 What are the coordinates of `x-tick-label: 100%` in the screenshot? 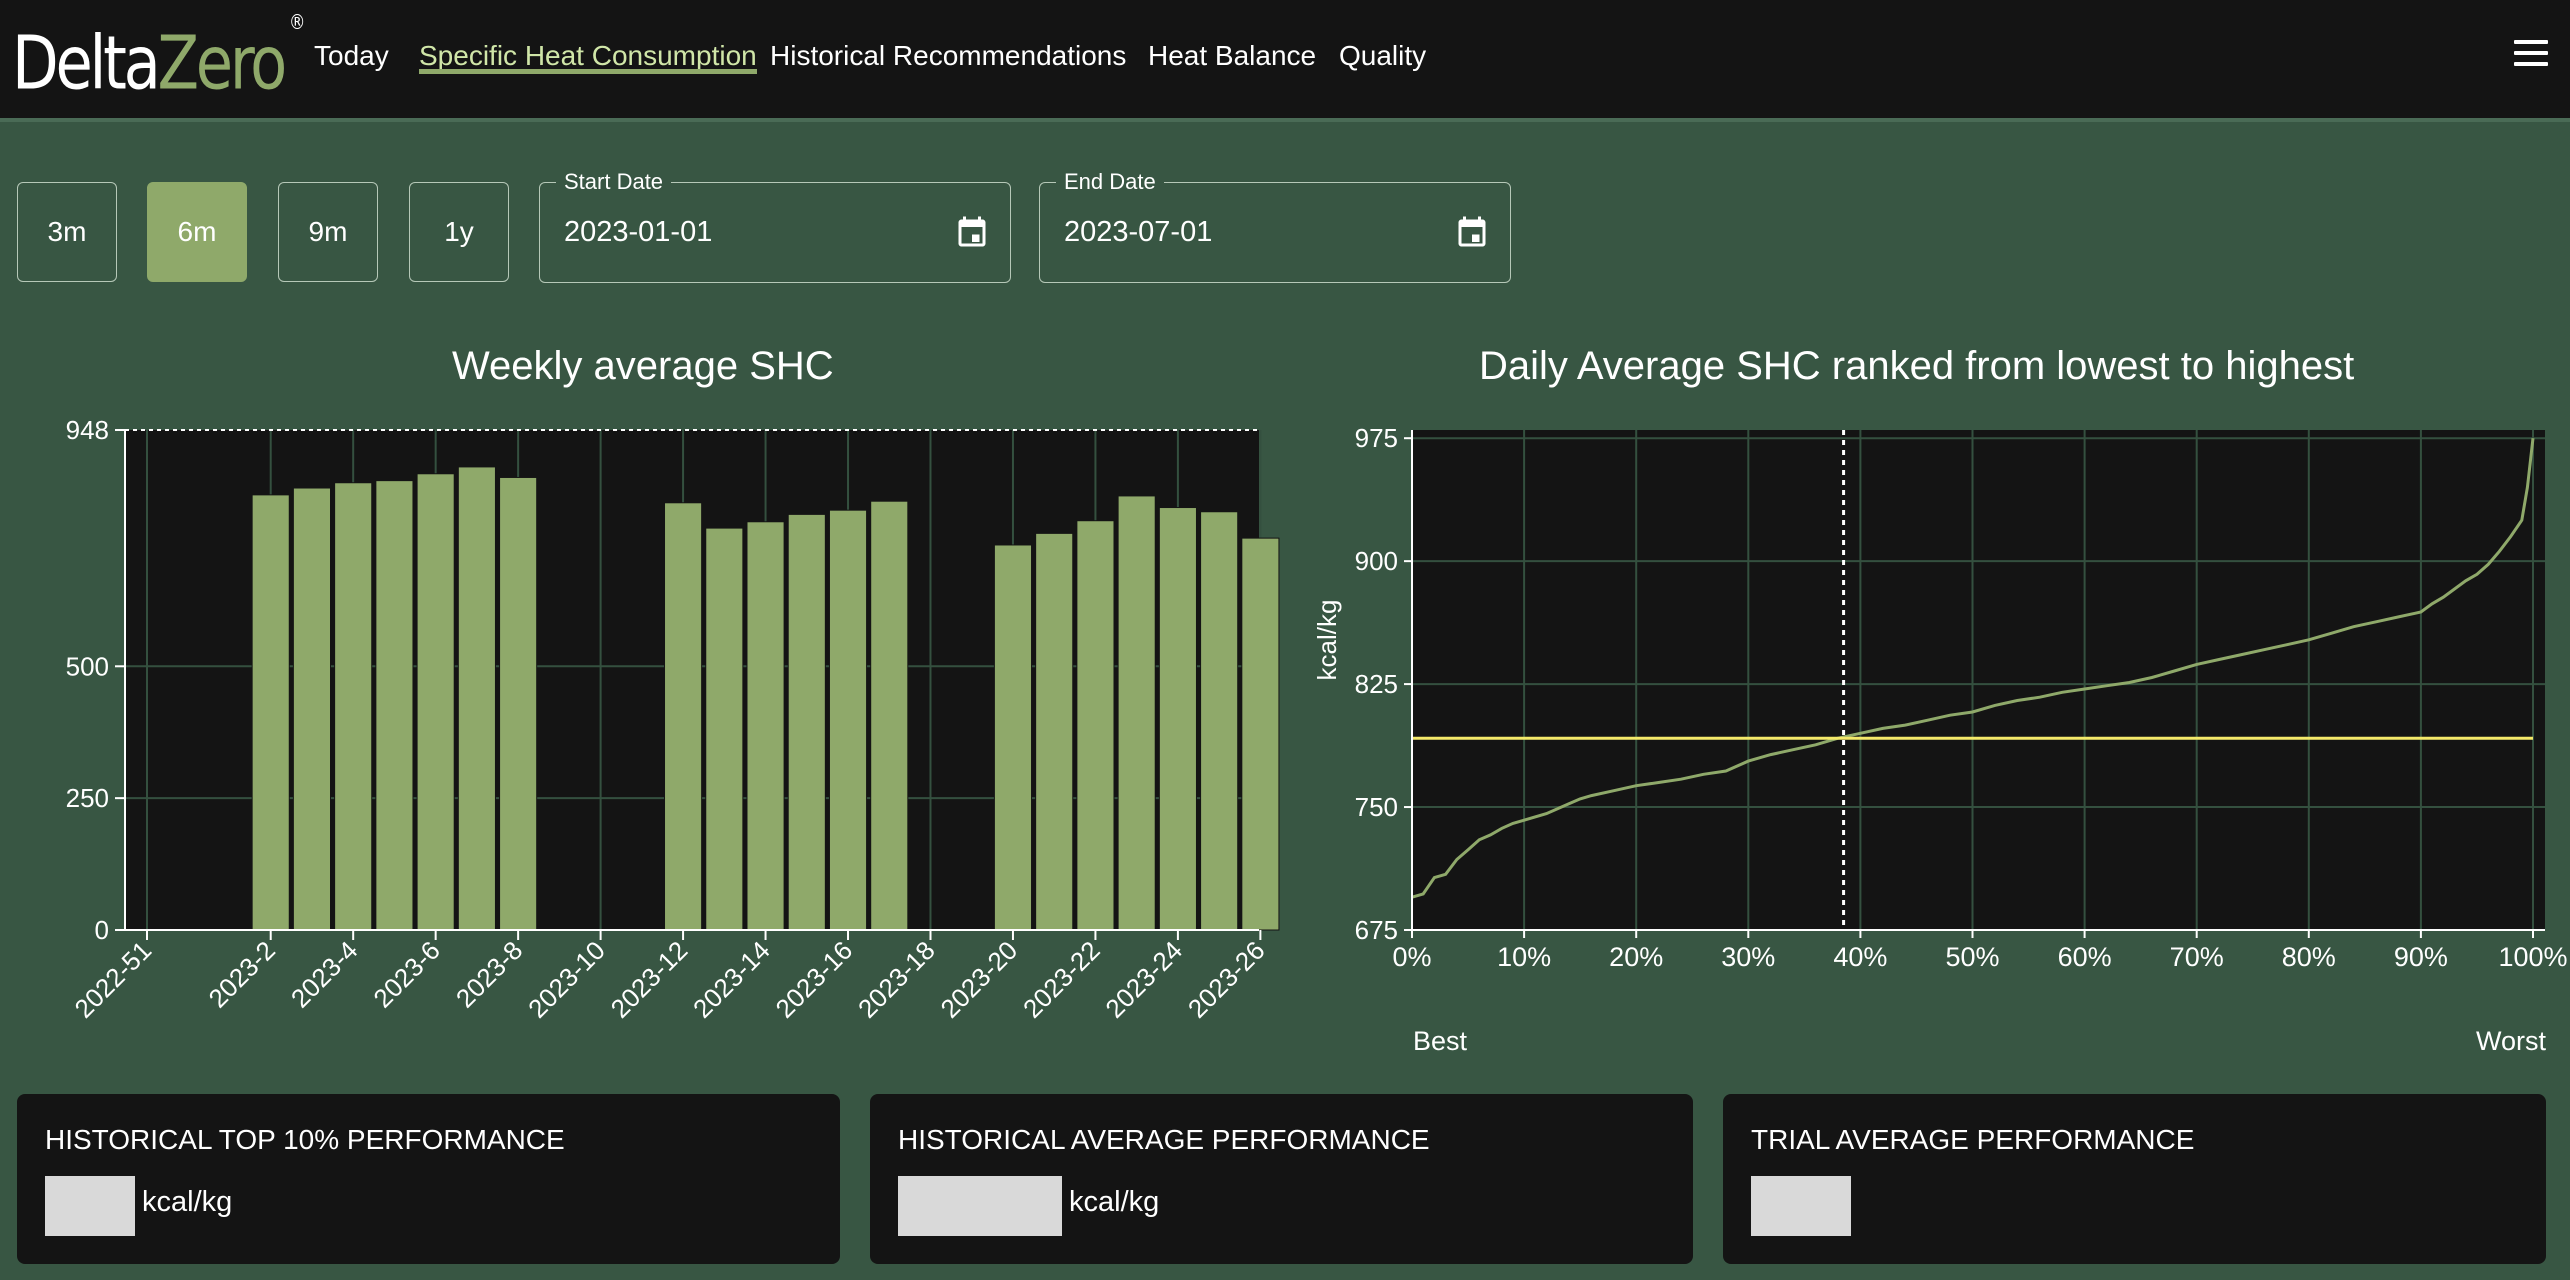 It's located at (2532, 957).